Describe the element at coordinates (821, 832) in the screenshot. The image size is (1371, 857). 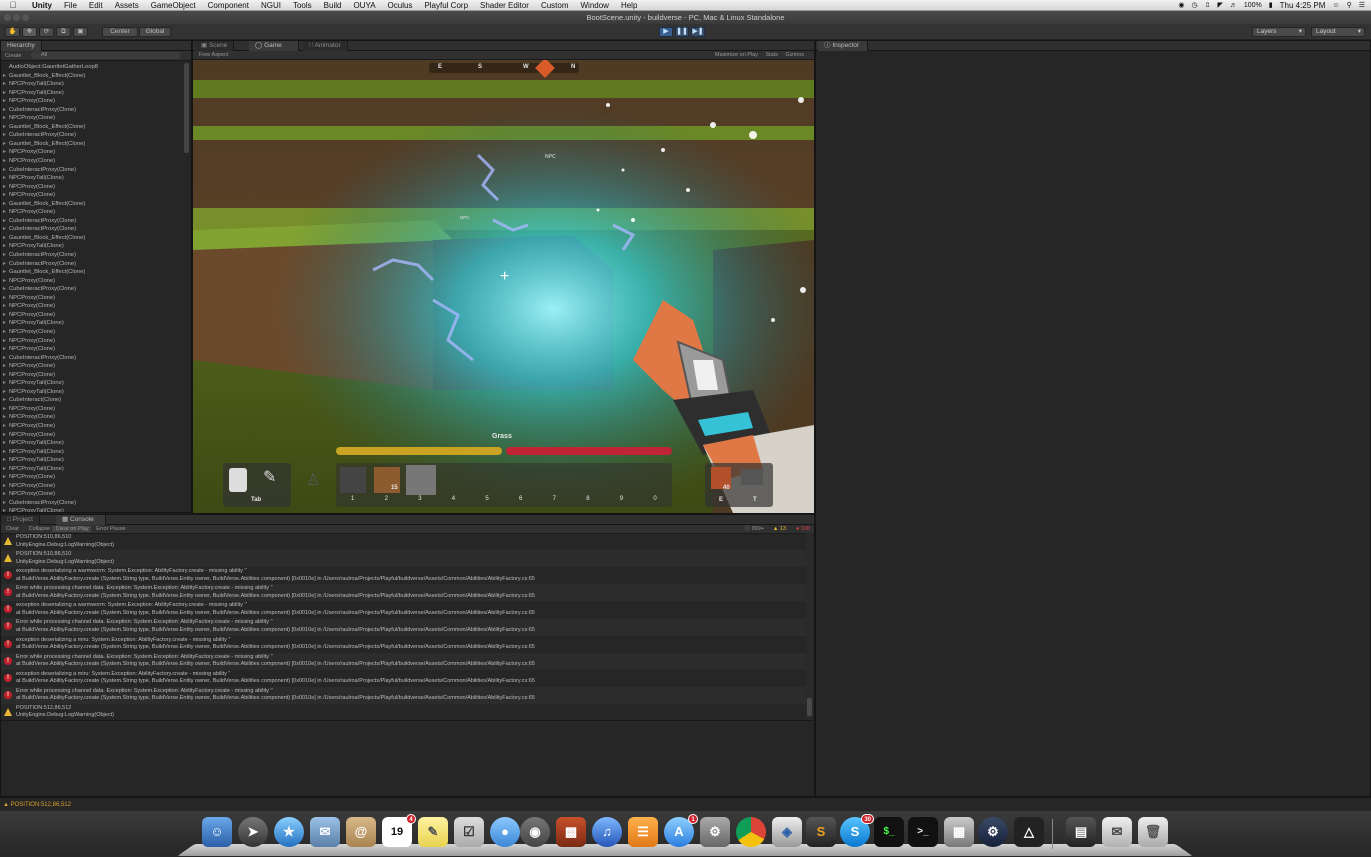
I see `sublime-text-icon: S` at that location.